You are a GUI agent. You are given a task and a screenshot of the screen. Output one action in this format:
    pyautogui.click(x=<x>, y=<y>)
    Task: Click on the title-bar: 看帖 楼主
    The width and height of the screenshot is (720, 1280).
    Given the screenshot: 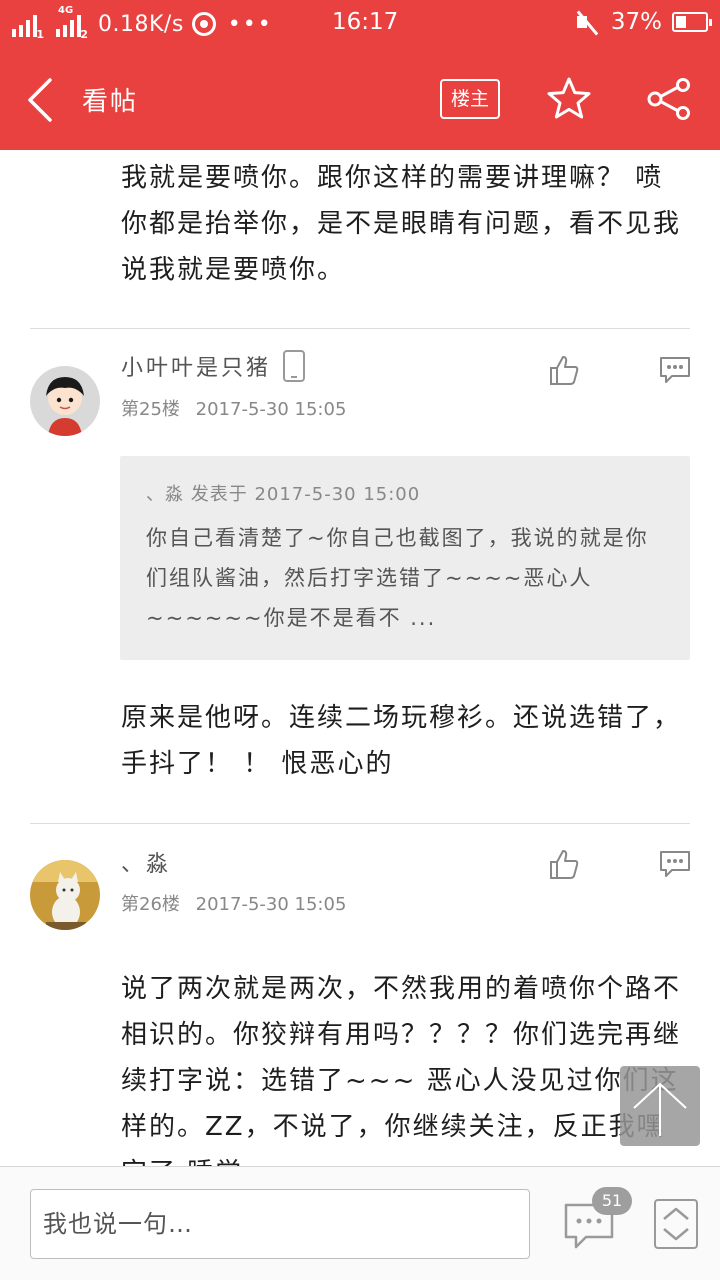 What is the action you would take?
    pyautogui.click(x=360, y=99)
    